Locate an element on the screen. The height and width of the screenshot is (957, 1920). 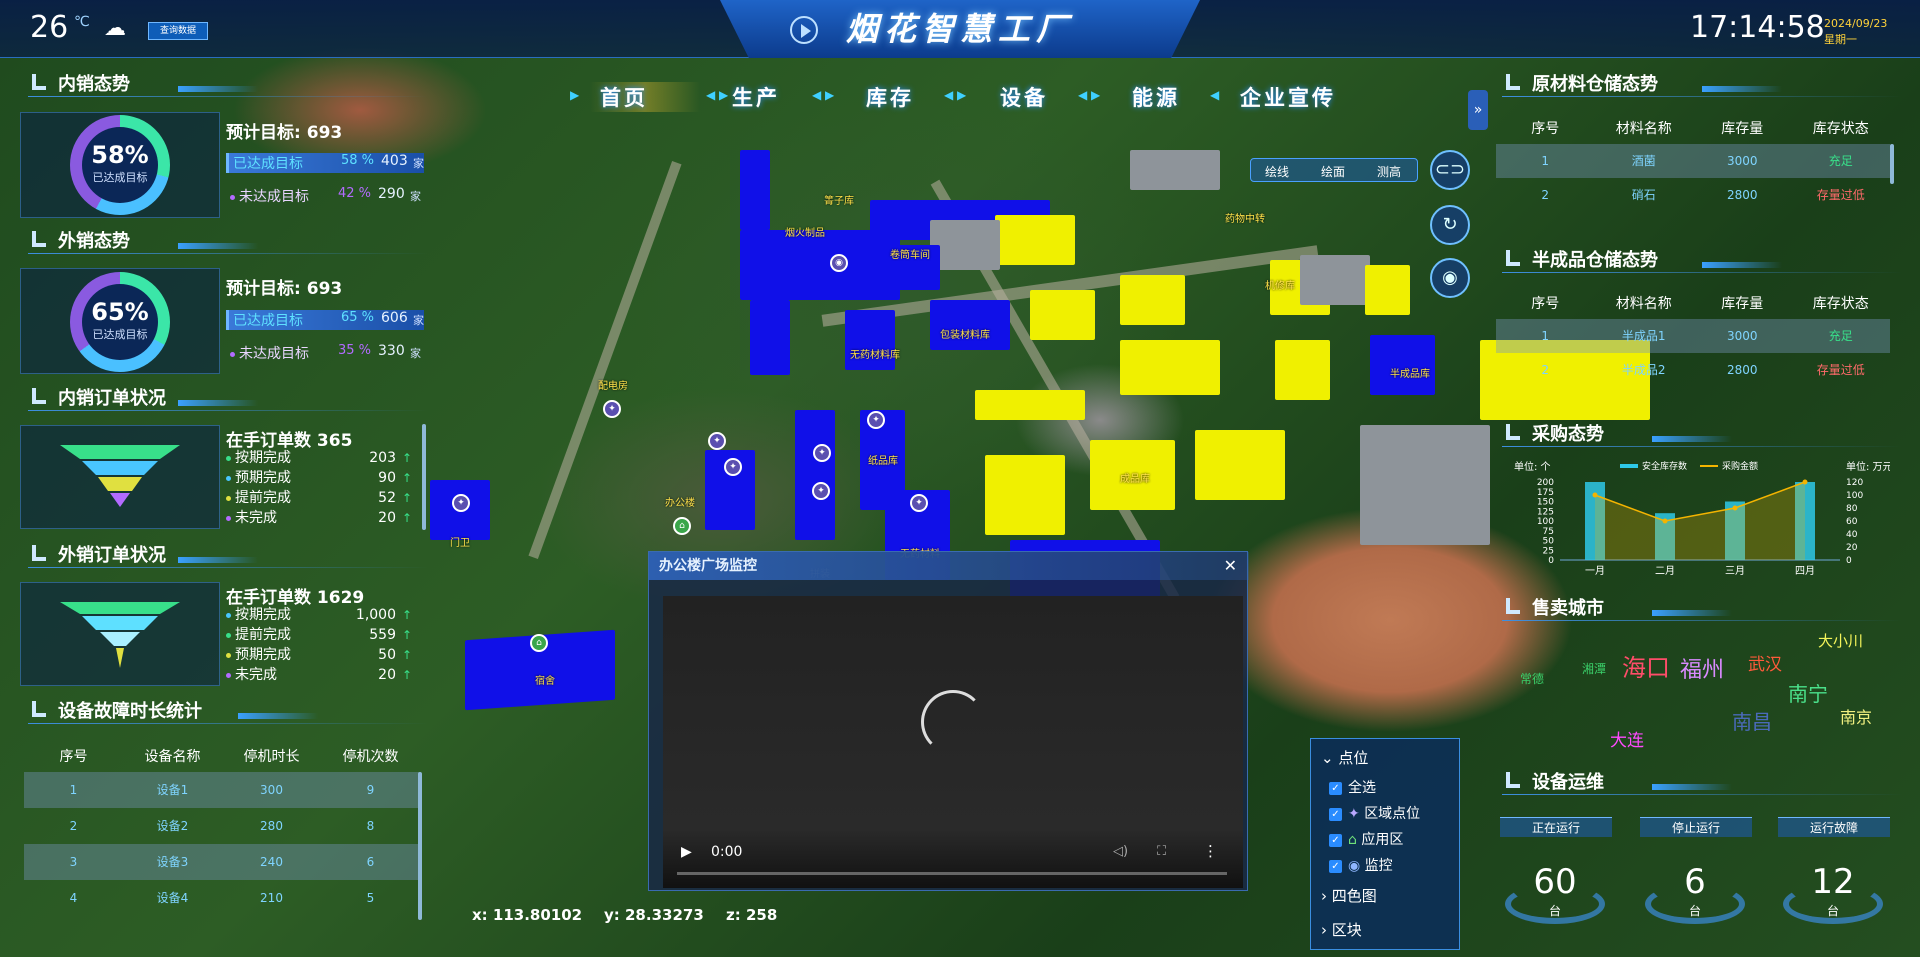
section-purchase: 采购态势 is located at coordinates (1702, 433).